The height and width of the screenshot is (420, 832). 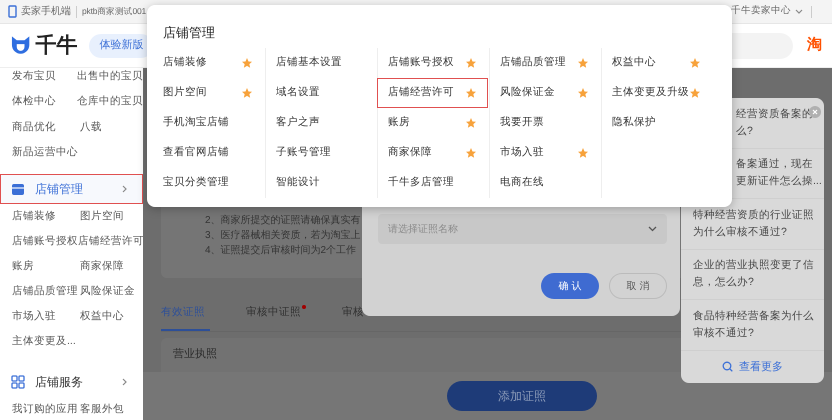 What do you see at coordinates (522, 396) in the screenshot?
I see `add-license-button: 添加证照` at bounding box center [522, 396].